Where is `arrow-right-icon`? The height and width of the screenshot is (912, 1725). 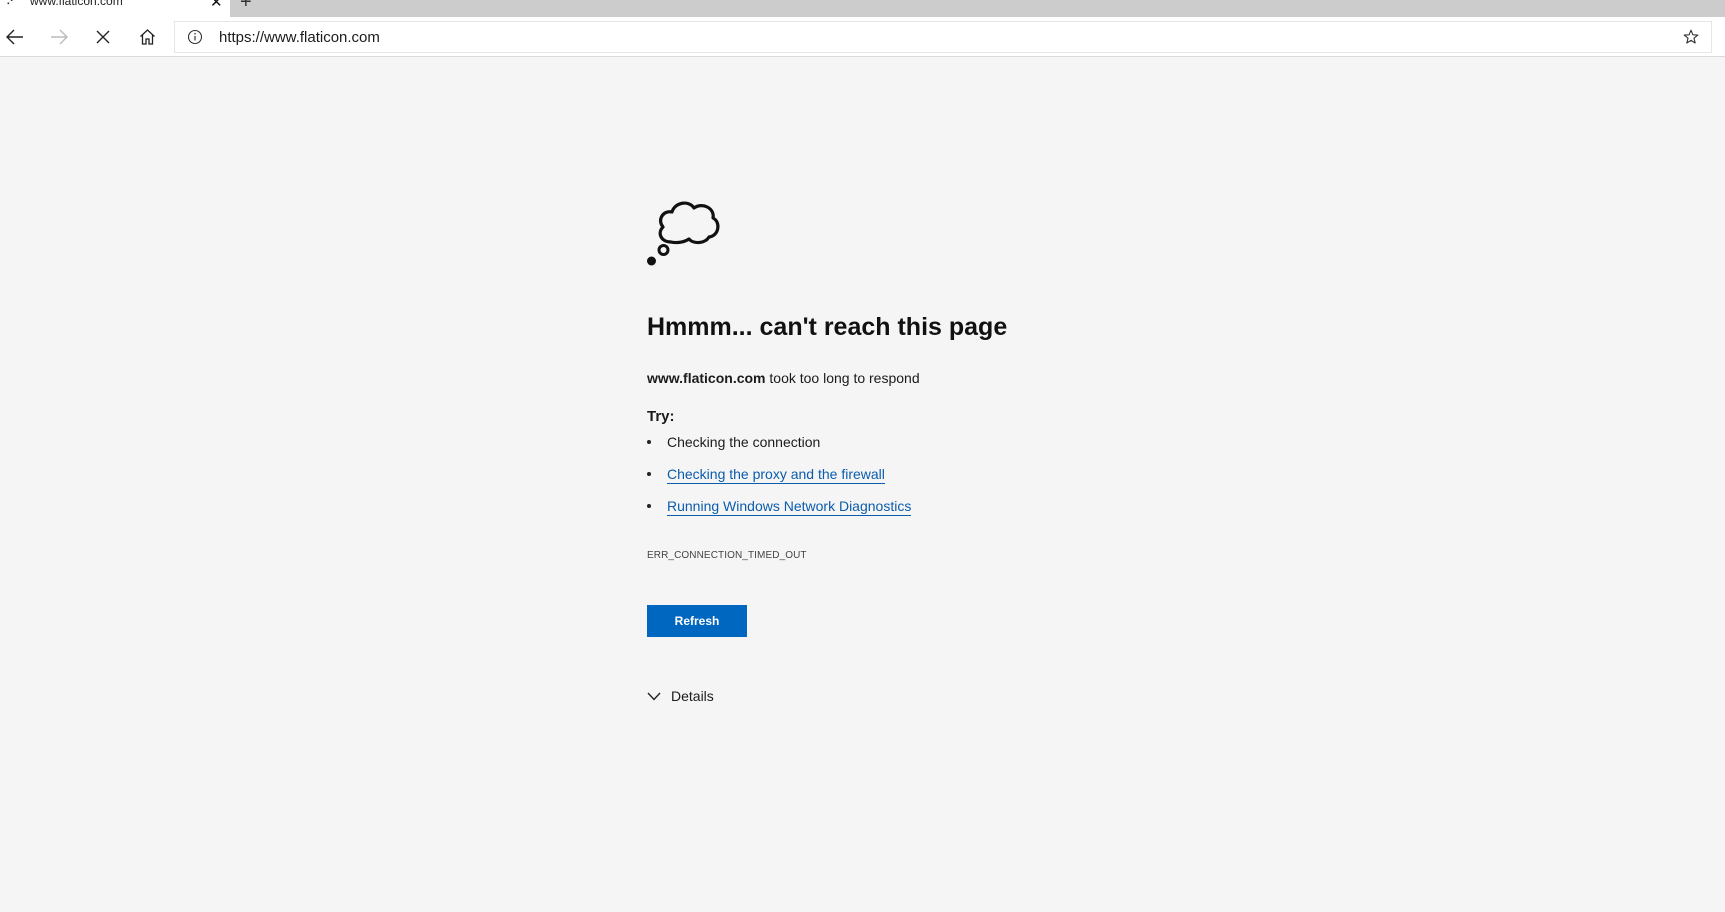
arrow-right-icon is located at coordinates (59, 37).